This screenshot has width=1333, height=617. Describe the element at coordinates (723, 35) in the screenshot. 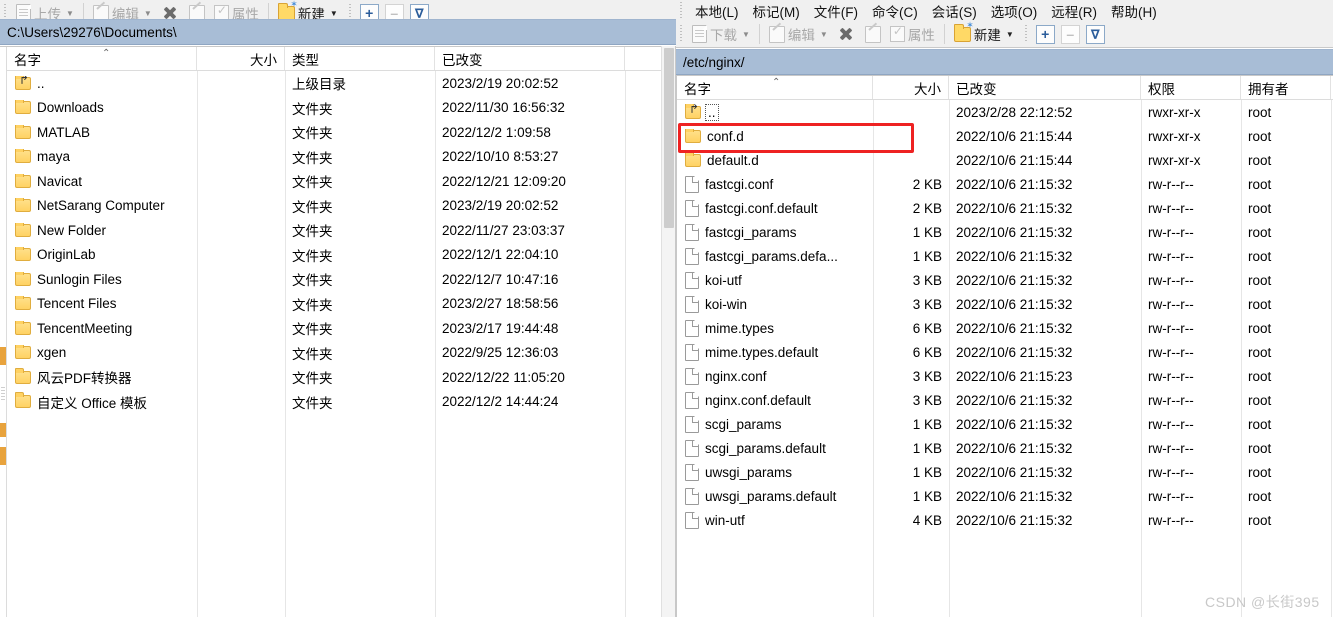

I see `download-label: 下载` at that location.